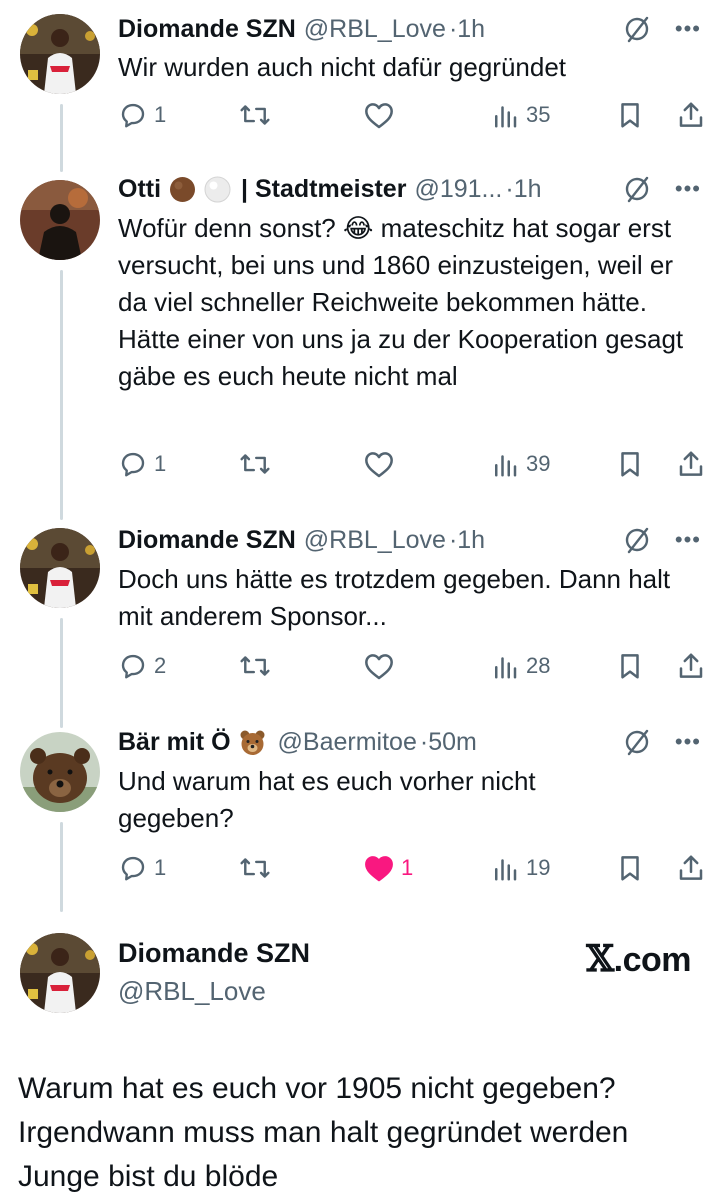  Describe the element at coordinates (413, 666) in the screenshot. I see `tweet-actions: 2 28` at that location.